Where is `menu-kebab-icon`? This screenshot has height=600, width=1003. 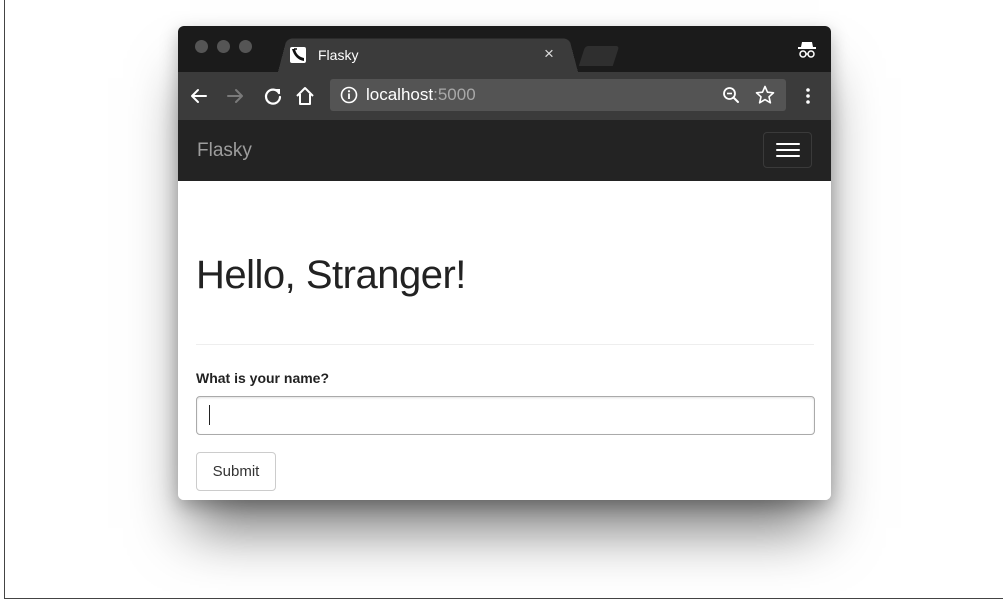
menu-kebab-icon is located at coordinates (808, 96).